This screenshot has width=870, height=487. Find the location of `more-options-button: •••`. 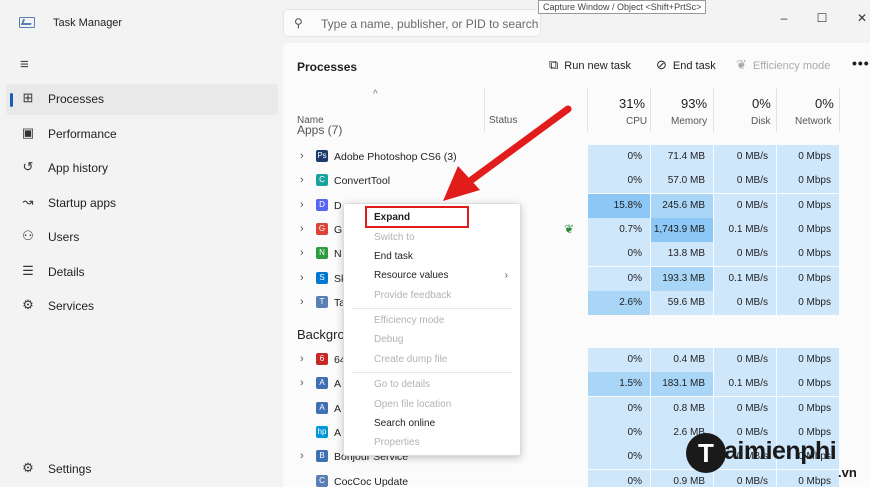

more-options-button: ••• is located at coordinates (861, 63).